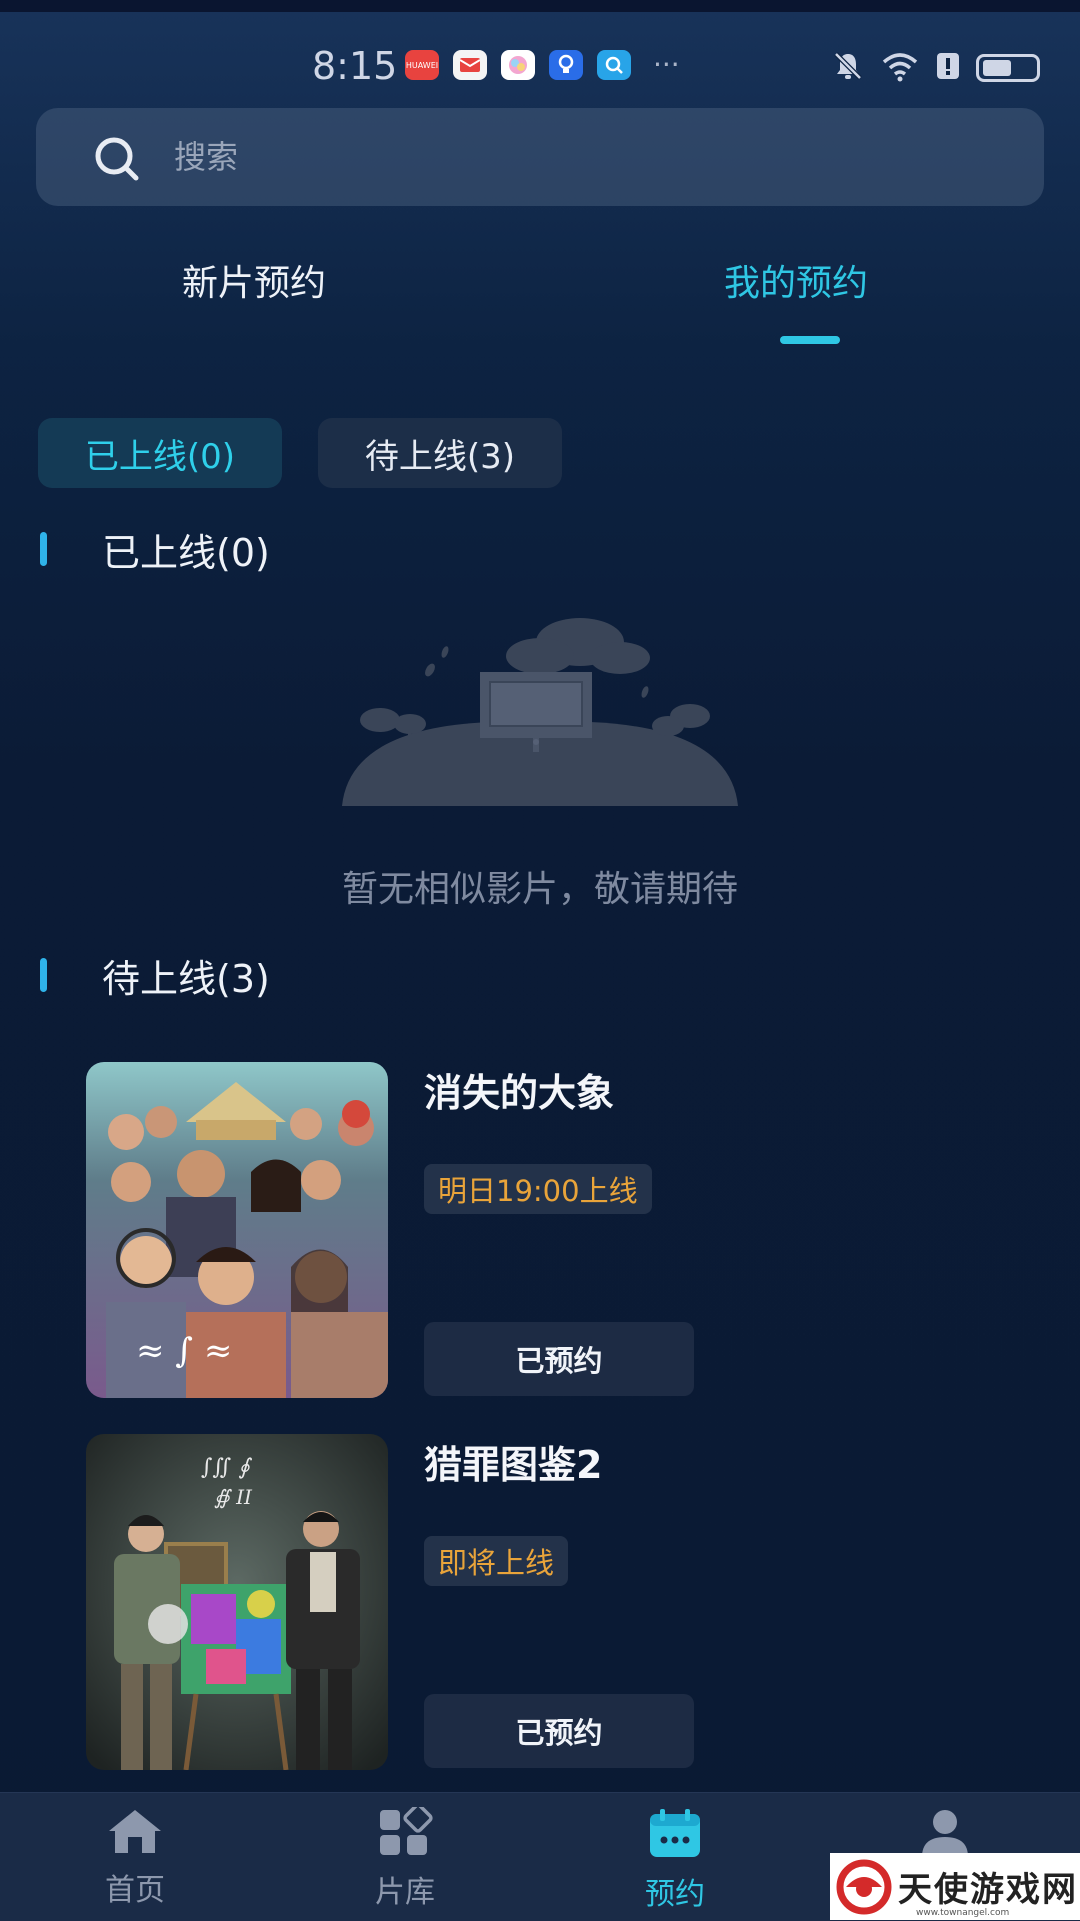 The width and height of the screenshot is (1080, 1921). Describe the element at coordinates (405, 1832) in the screenshot. I see `library-icon` at that location.